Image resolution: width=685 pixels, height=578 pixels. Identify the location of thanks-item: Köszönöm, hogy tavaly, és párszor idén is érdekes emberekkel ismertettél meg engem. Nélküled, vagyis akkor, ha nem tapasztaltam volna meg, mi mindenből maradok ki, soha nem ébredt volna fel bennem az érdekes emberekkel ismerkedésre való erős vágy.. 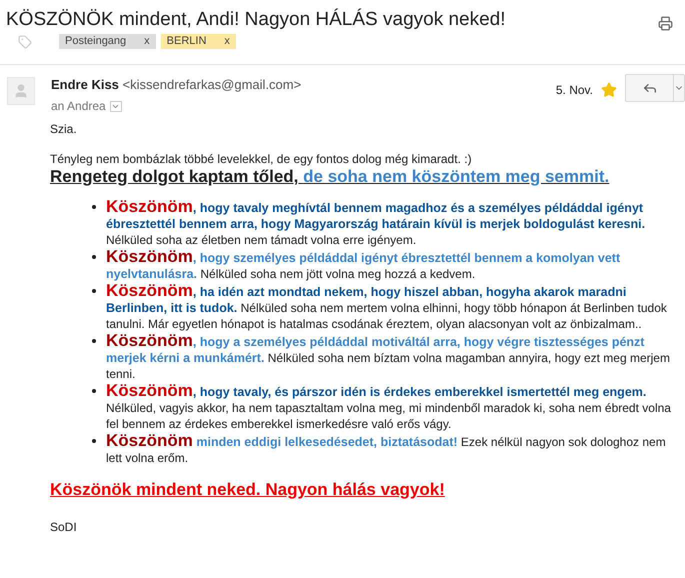
(388, 407).